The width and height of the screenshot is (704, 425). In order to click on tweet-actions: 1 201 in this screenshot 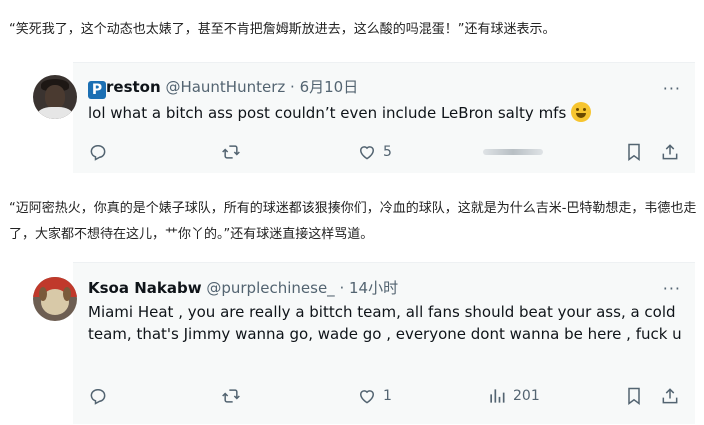, I will do `click(384, 396)`.